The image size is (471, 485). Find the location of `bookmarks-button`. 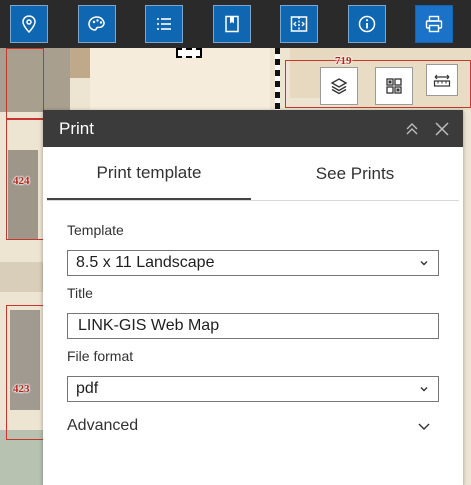

bookmarks-button is located at coordinates (232, 24).